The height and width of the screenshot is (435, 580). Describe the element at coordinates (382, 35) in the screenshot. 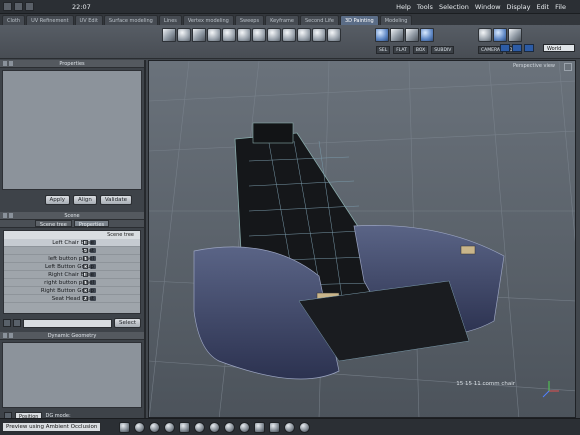

I see `select-mode-icon` at that location.